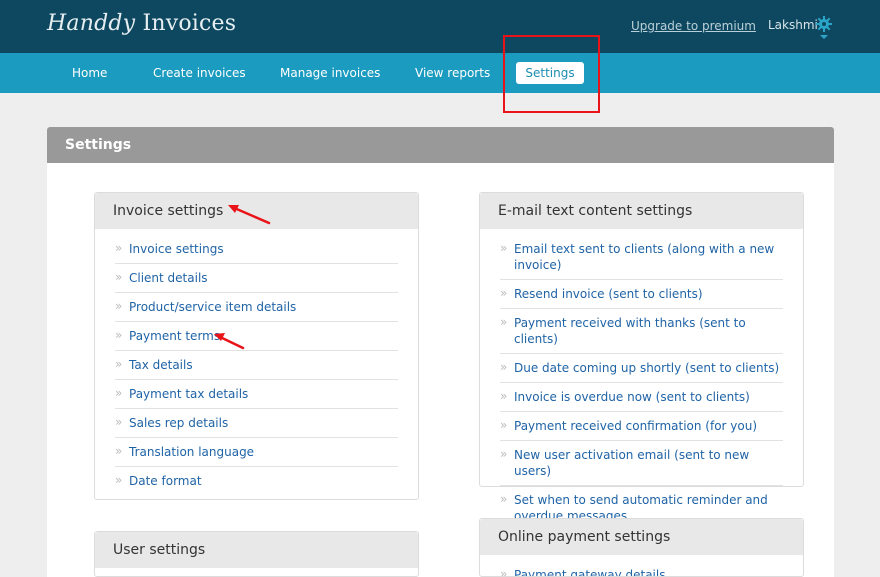 The height and width of the screenshot is (577, 880). What do you see at coordinates (330, 73) in the screenshot?
I see `nav-manage-invoices: Manage invoices` at bounding box center [330, 73].